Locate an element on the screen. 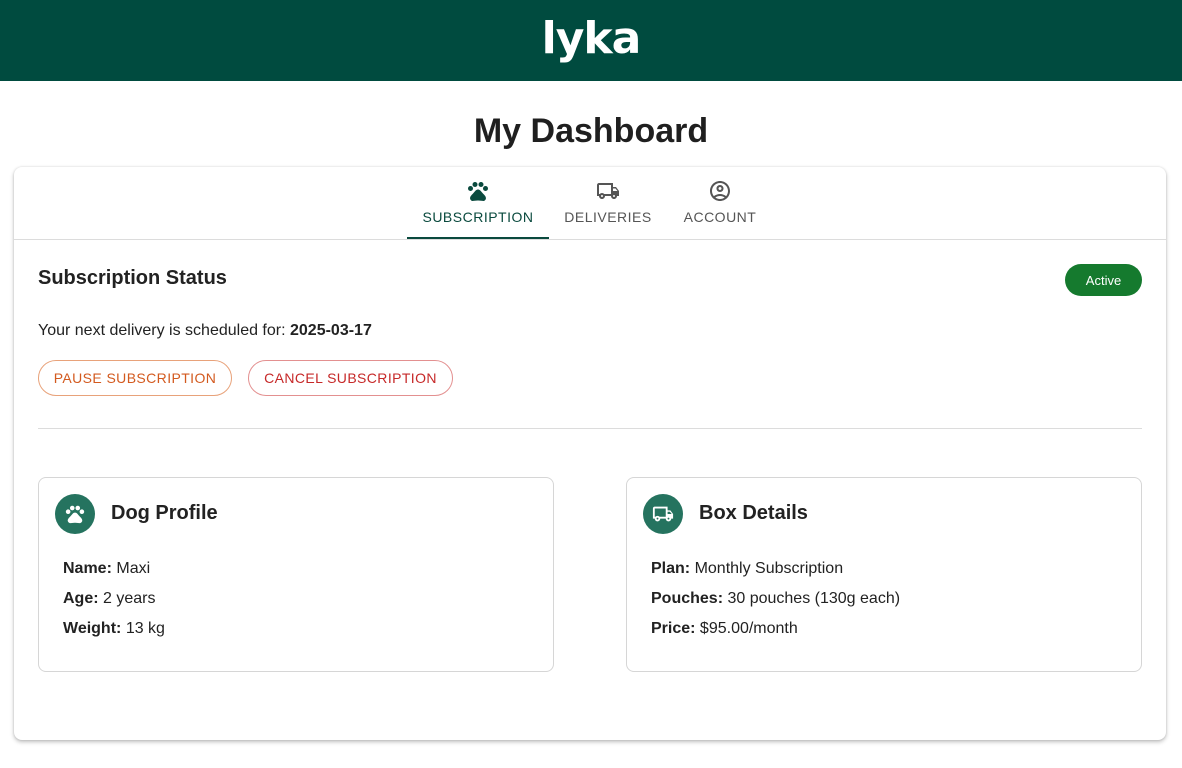 The height and width of the screenshot is (768, 1182). section-divider is located at coordinates (590, 428).